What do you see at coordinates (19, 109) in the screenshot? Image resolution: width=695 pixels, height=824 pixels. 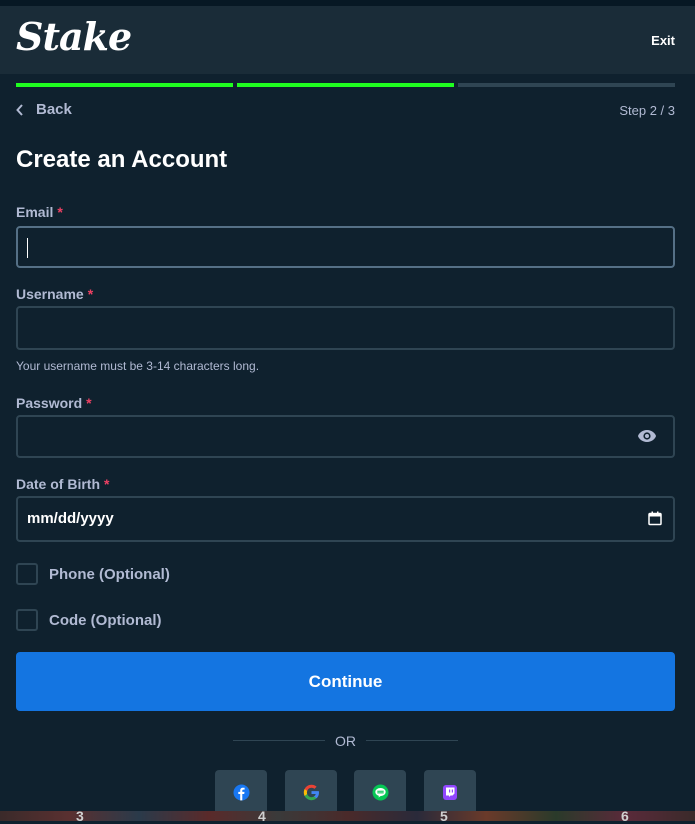 I see `chevron-left-icon` at bounding box center [19, 109].